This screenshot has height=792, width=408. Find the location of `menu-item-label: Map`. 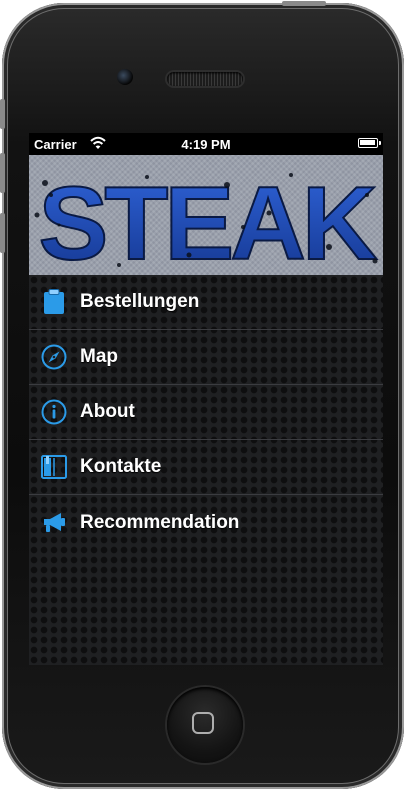

menu-item-label: Map is located at coordinates (99, 356).